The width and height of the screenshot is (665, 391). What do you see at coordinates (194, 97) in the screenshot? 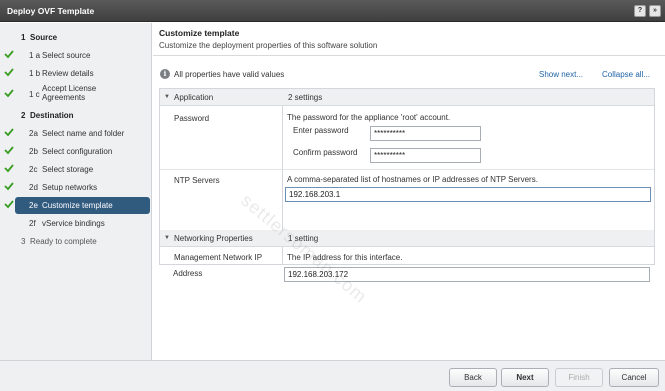
I see `group-label: Application` at bounding box center [194, 97].